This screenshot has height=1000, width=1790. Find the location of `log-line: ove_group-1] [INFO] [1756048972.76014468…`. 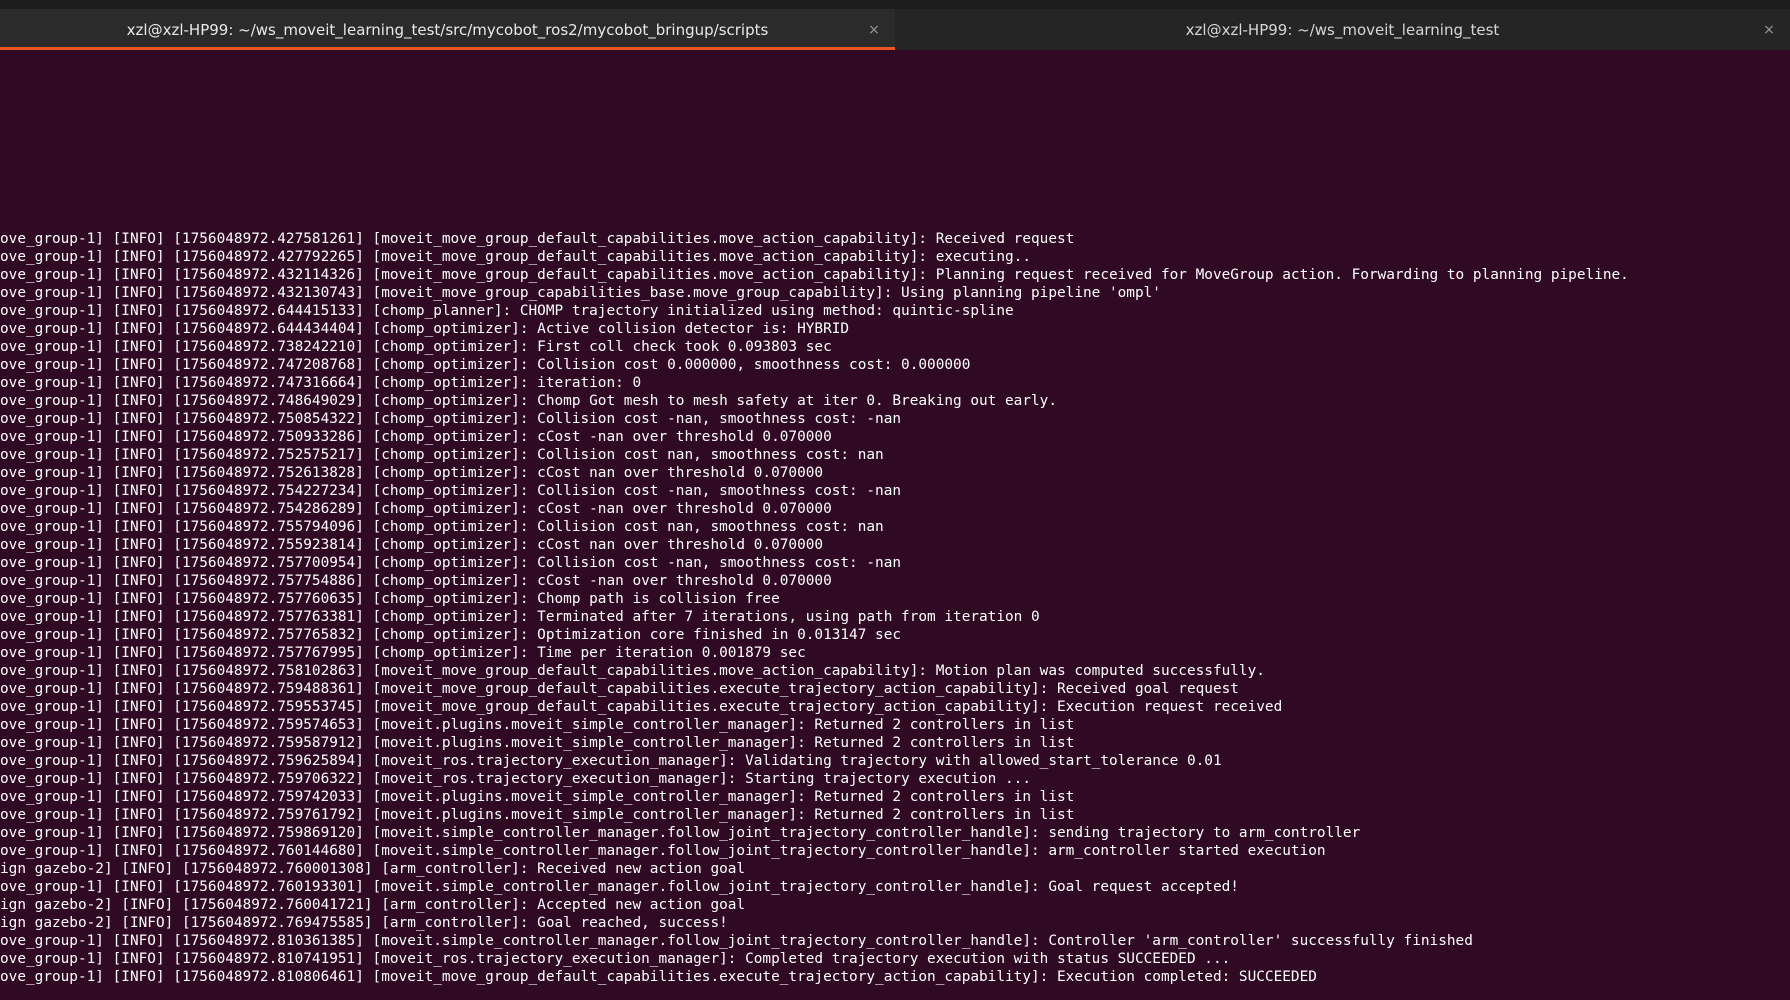

log-line: ove_group-1] [INFO] [1756048972.76014468… is located at coordinates (663, 851).